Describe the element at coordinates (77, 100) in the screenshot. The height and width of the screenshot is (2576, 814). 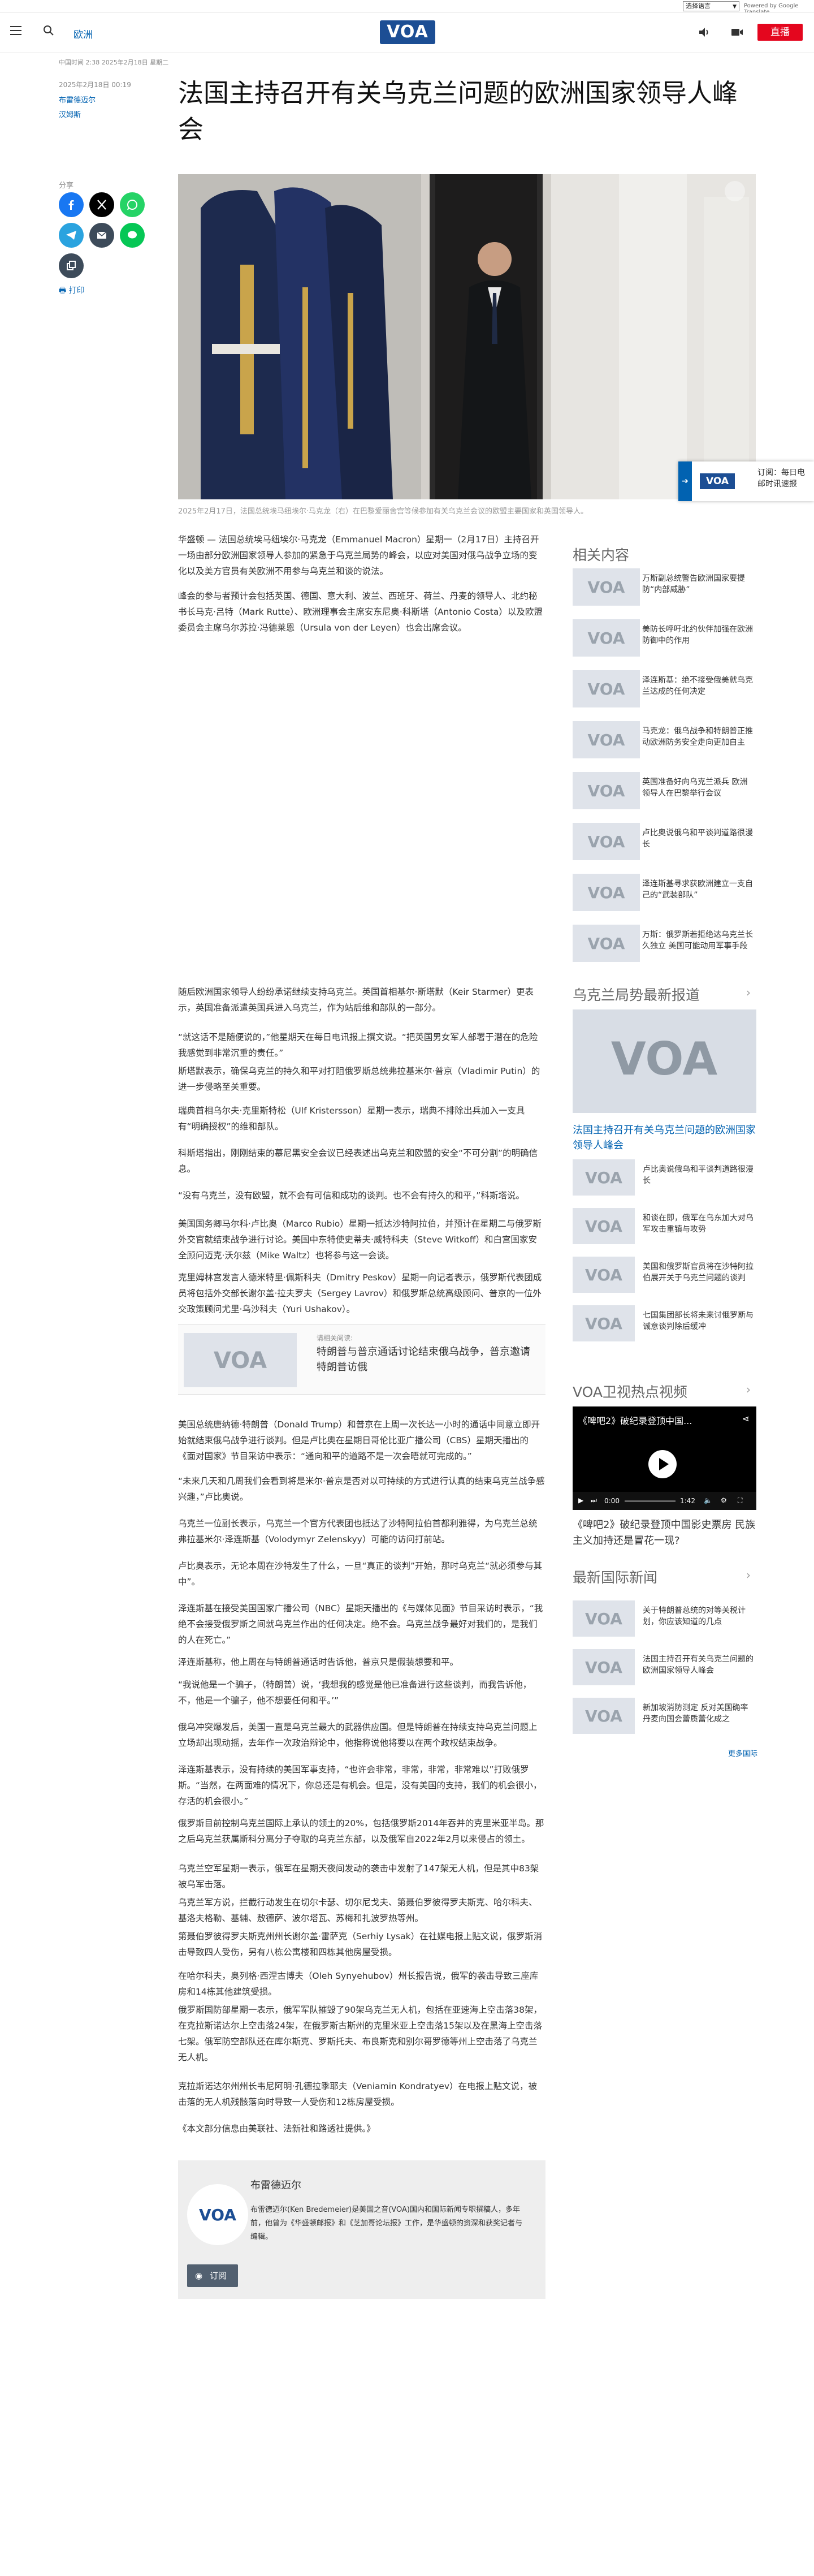
I see `author-link: 布雷德迈尔` at that location.